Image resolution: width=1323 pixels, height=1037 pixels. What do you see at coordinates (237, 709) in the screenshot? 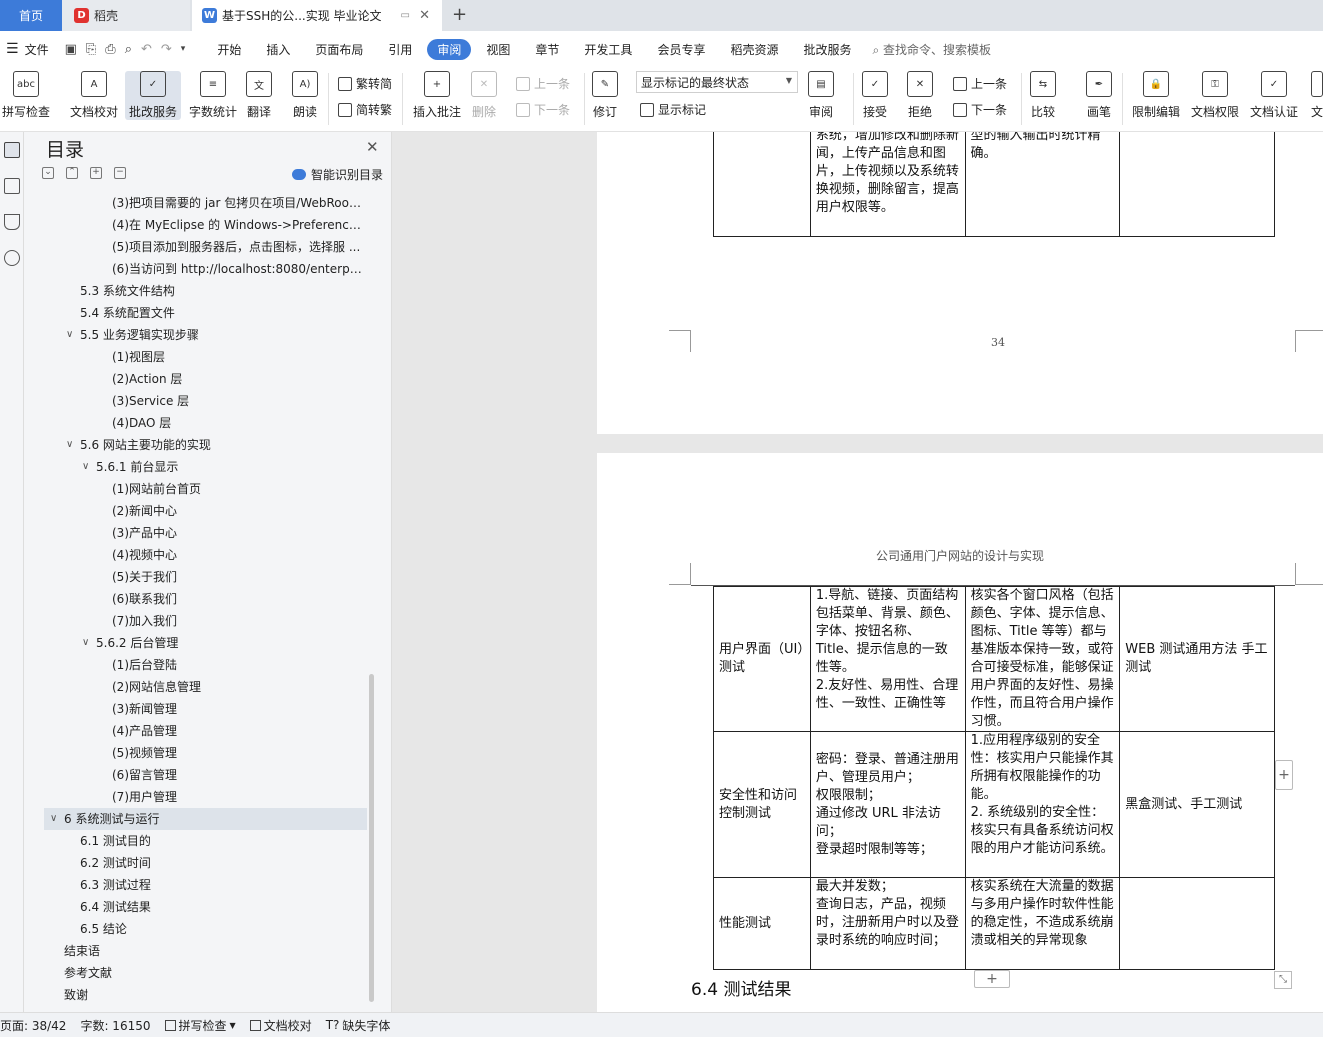
I see `toc-item: (3)新闻管理` at bounding box center [237, 709].